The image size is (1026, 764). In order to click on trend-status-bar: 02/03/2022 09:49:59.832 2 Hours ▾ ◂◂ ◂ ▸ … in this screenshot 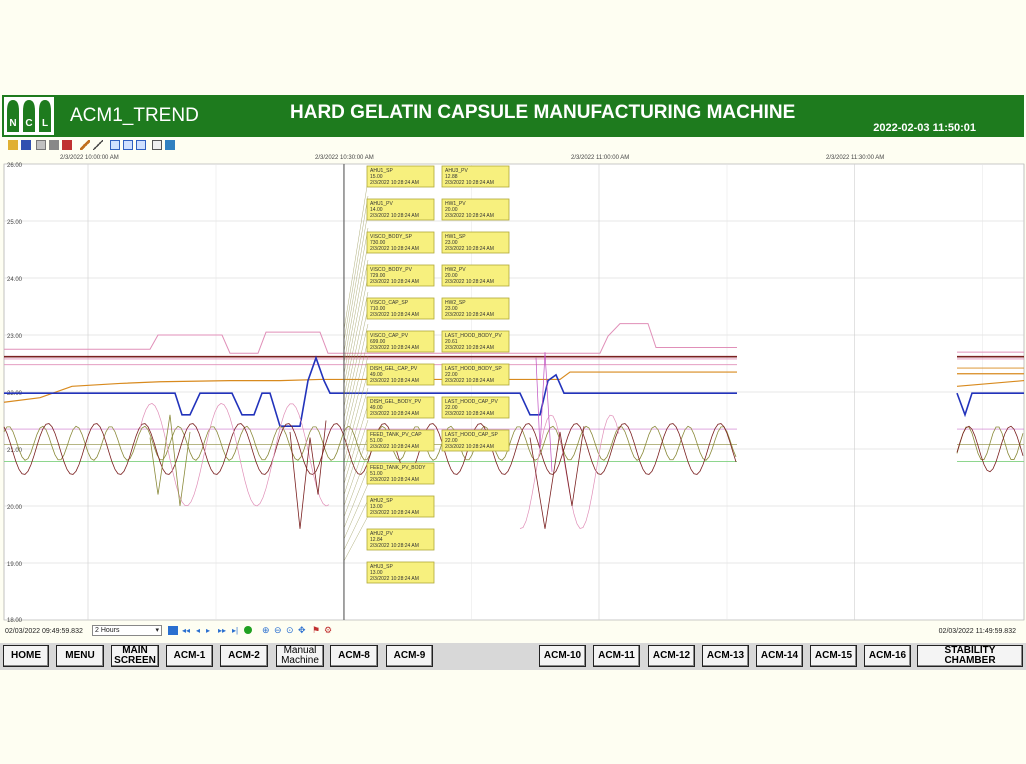, I will do `click(513, 632)`.